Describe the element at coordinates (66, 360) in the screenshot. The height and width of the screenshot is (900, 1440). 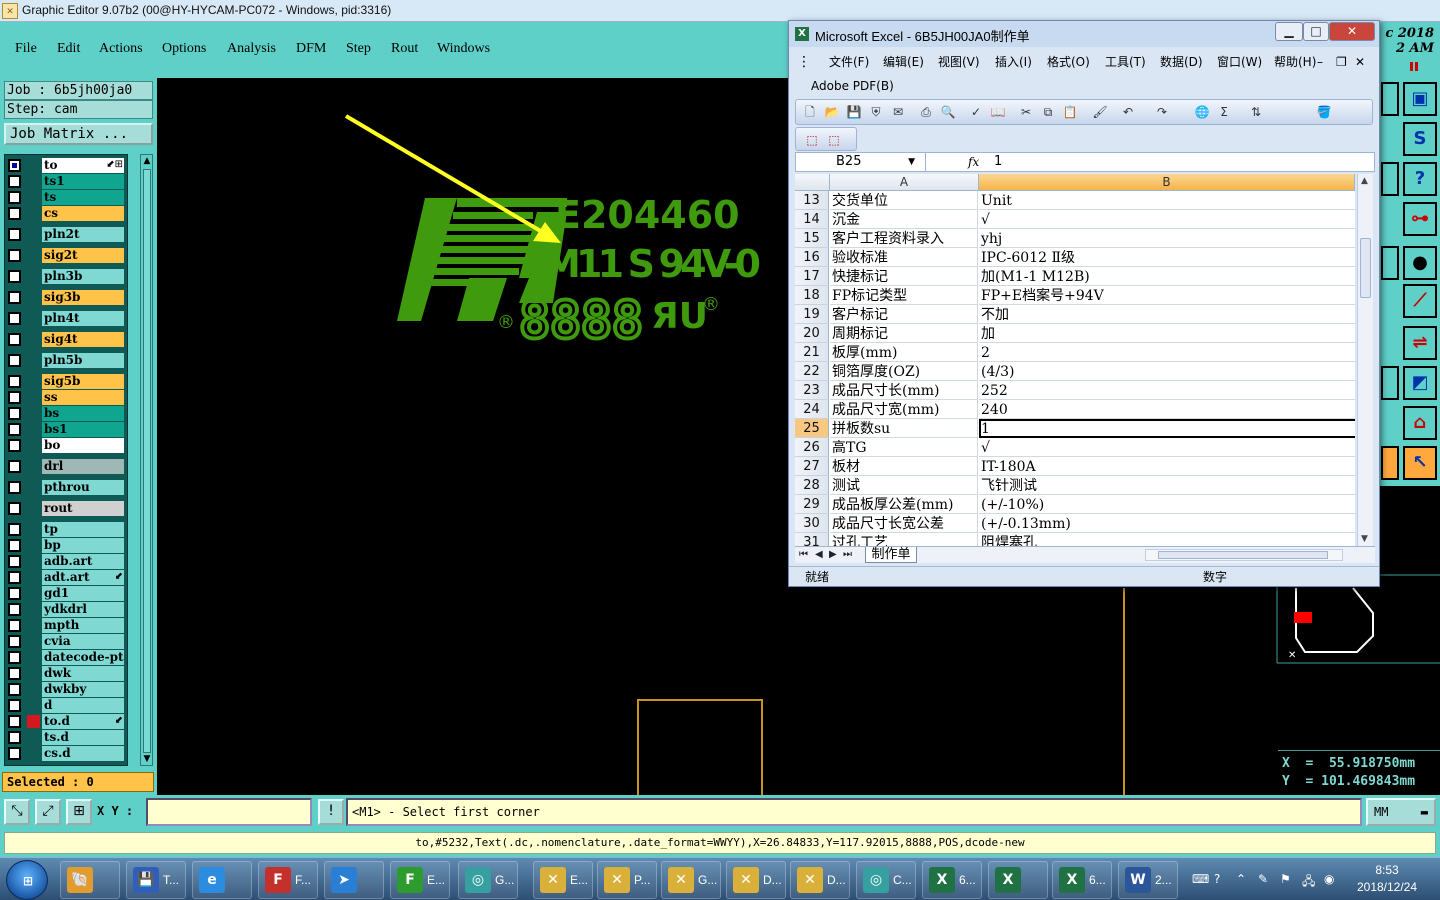
I see `layer-row: pln5b` at that location.